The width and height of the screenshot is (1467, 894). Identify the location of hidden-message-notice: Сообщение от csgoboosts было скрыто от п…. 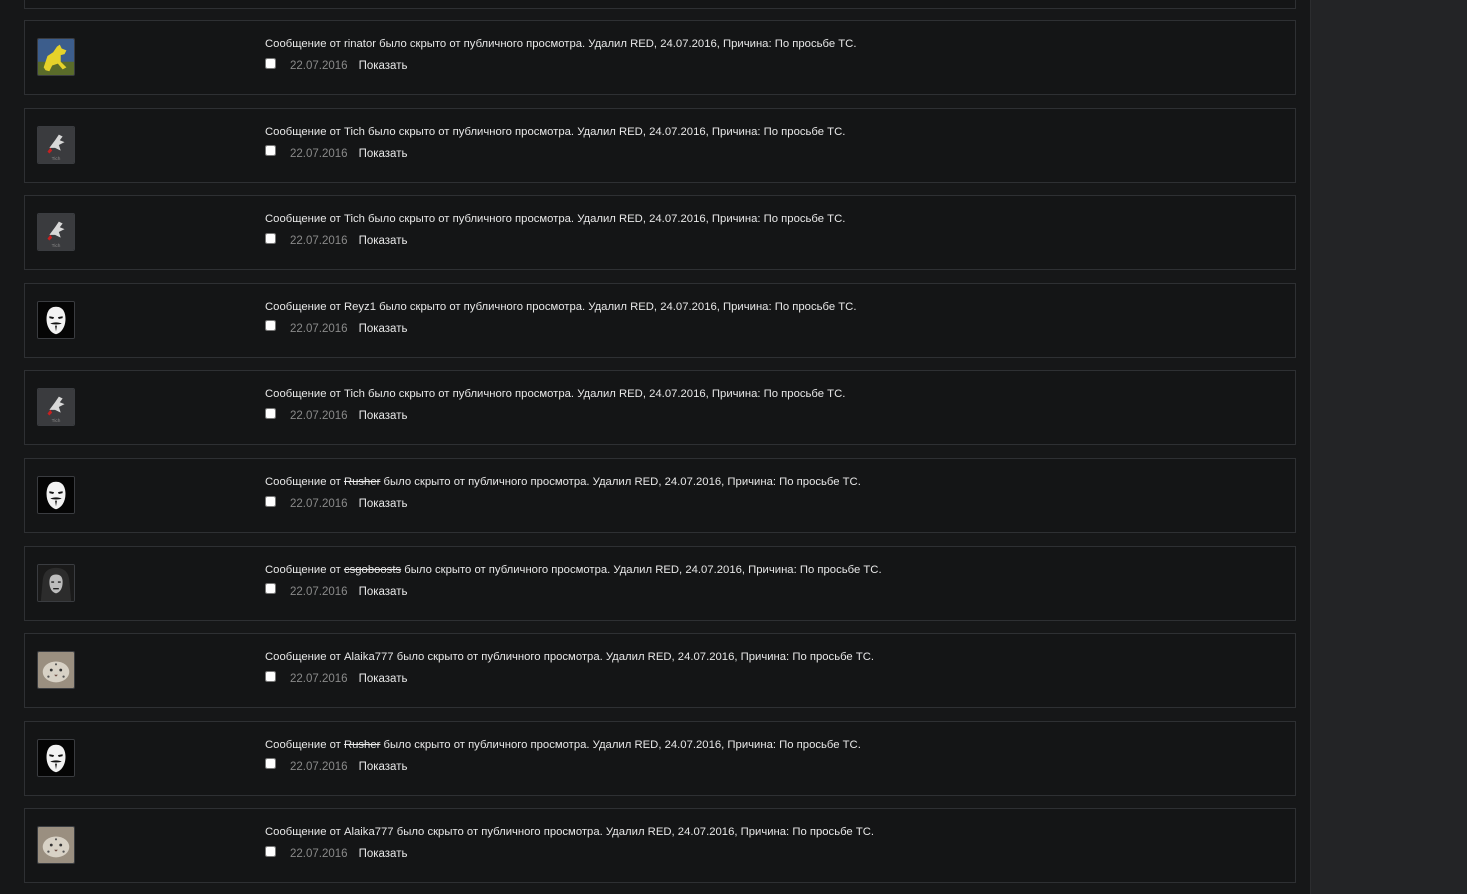
(573, 570).